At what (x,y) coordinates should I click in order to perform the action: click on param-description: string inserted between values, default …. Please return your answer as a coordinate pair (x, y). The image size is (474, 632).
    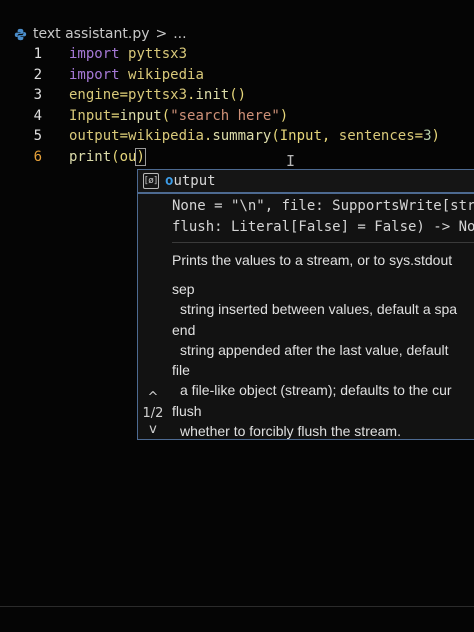
    Looking at the image, I should click on (319, 309).